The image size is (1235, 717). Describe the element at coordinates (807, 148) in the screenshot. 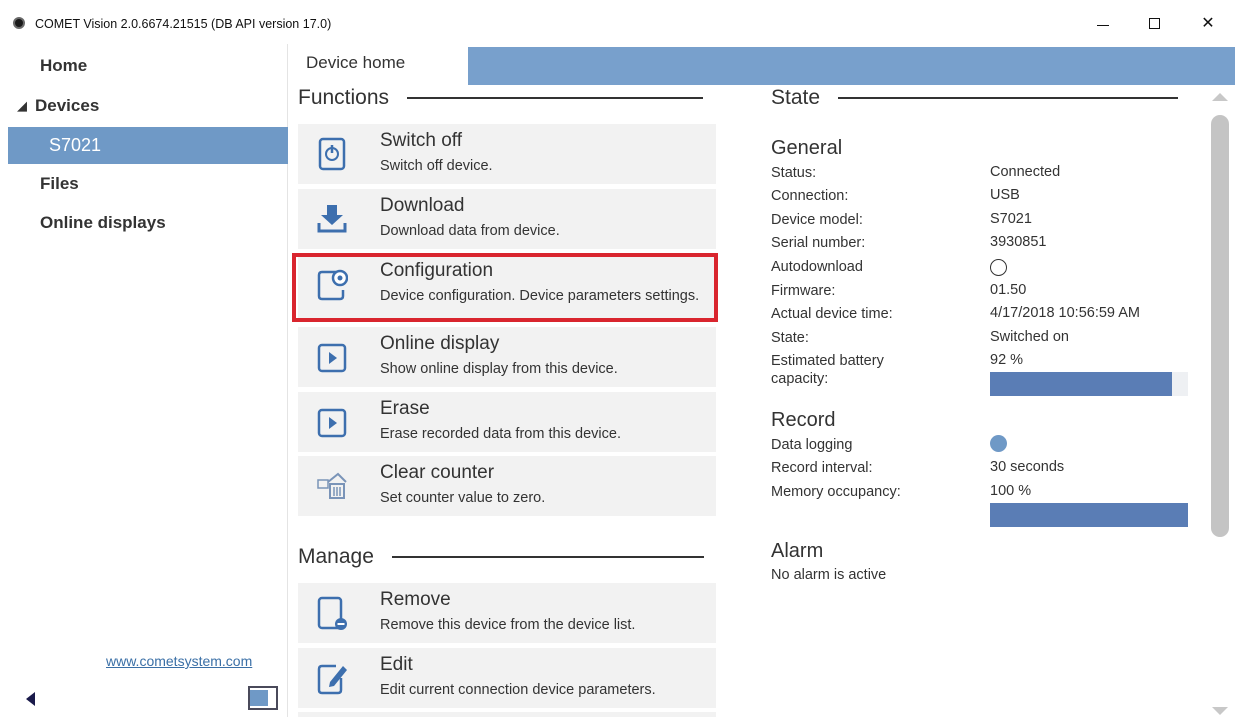

I see `general-heading: General` at that location.